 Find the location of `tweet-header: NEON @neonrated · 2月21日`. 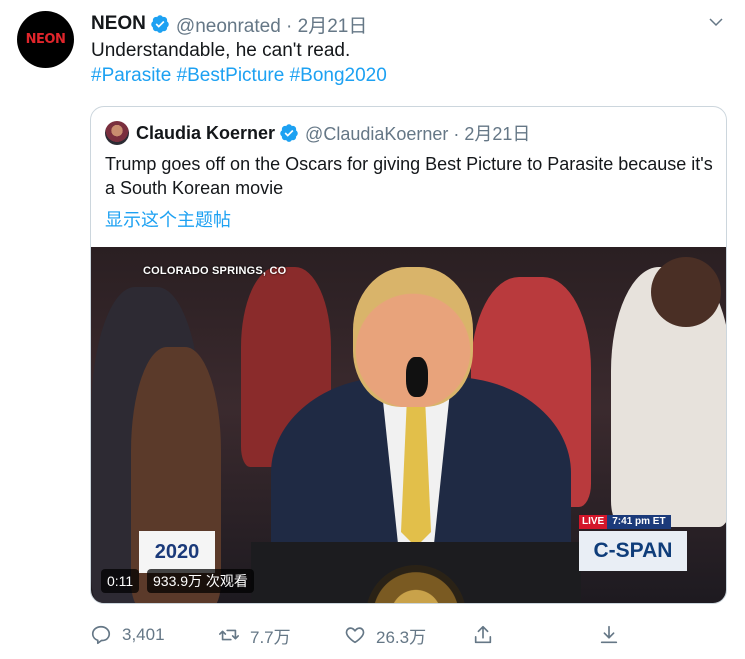

tweet-header: NEON @neonrated · 2月21日 is located at coordinates (229, 24).